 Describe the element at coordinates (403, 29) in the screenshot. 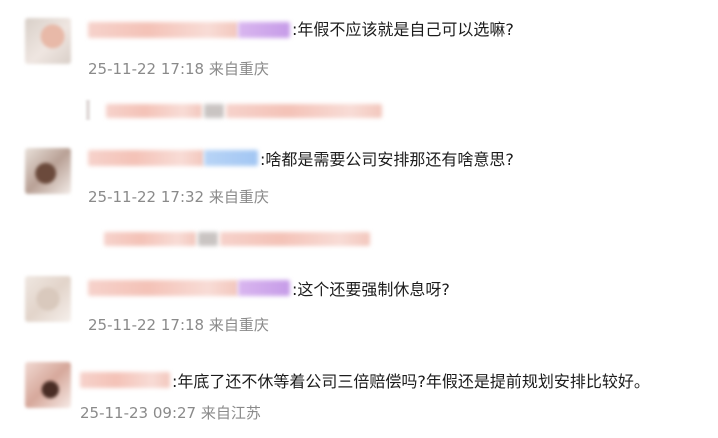

I see `comment-text: :年假不应该就是自己可以选嘛?` at that location.